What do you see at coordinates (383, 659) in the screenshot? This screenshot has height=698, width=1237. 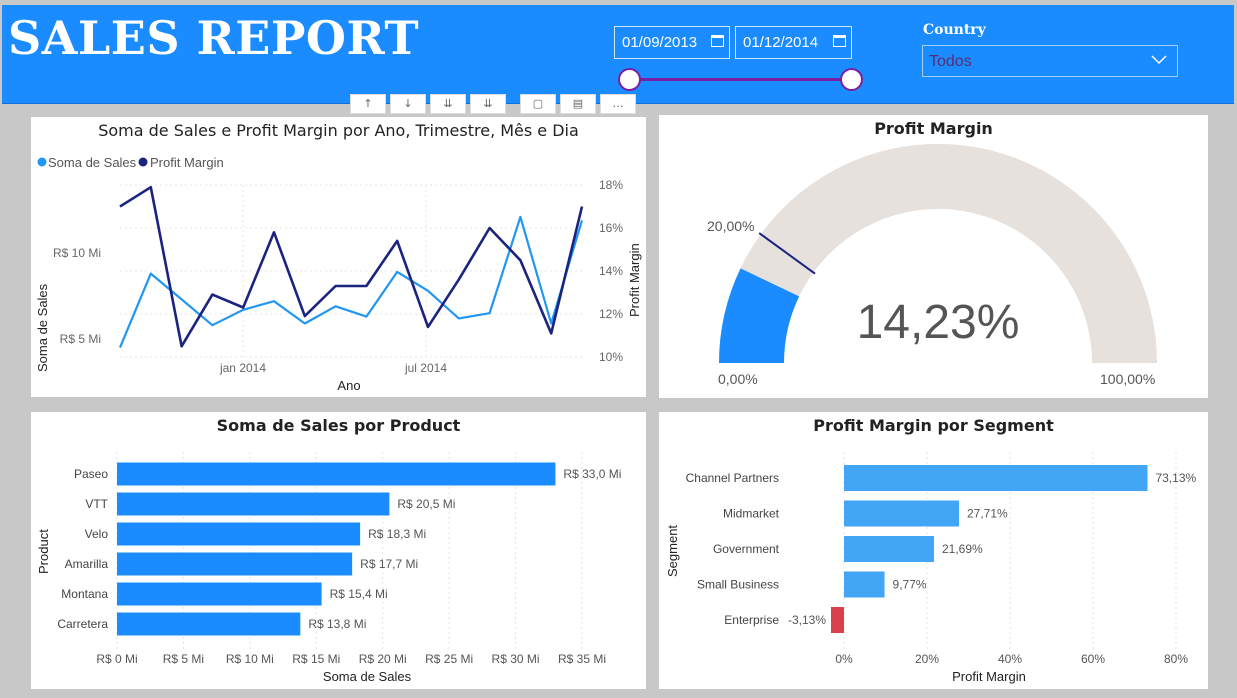 I see `x-tick-label: R$ 20 Mi` at bounding box center [383, 659].